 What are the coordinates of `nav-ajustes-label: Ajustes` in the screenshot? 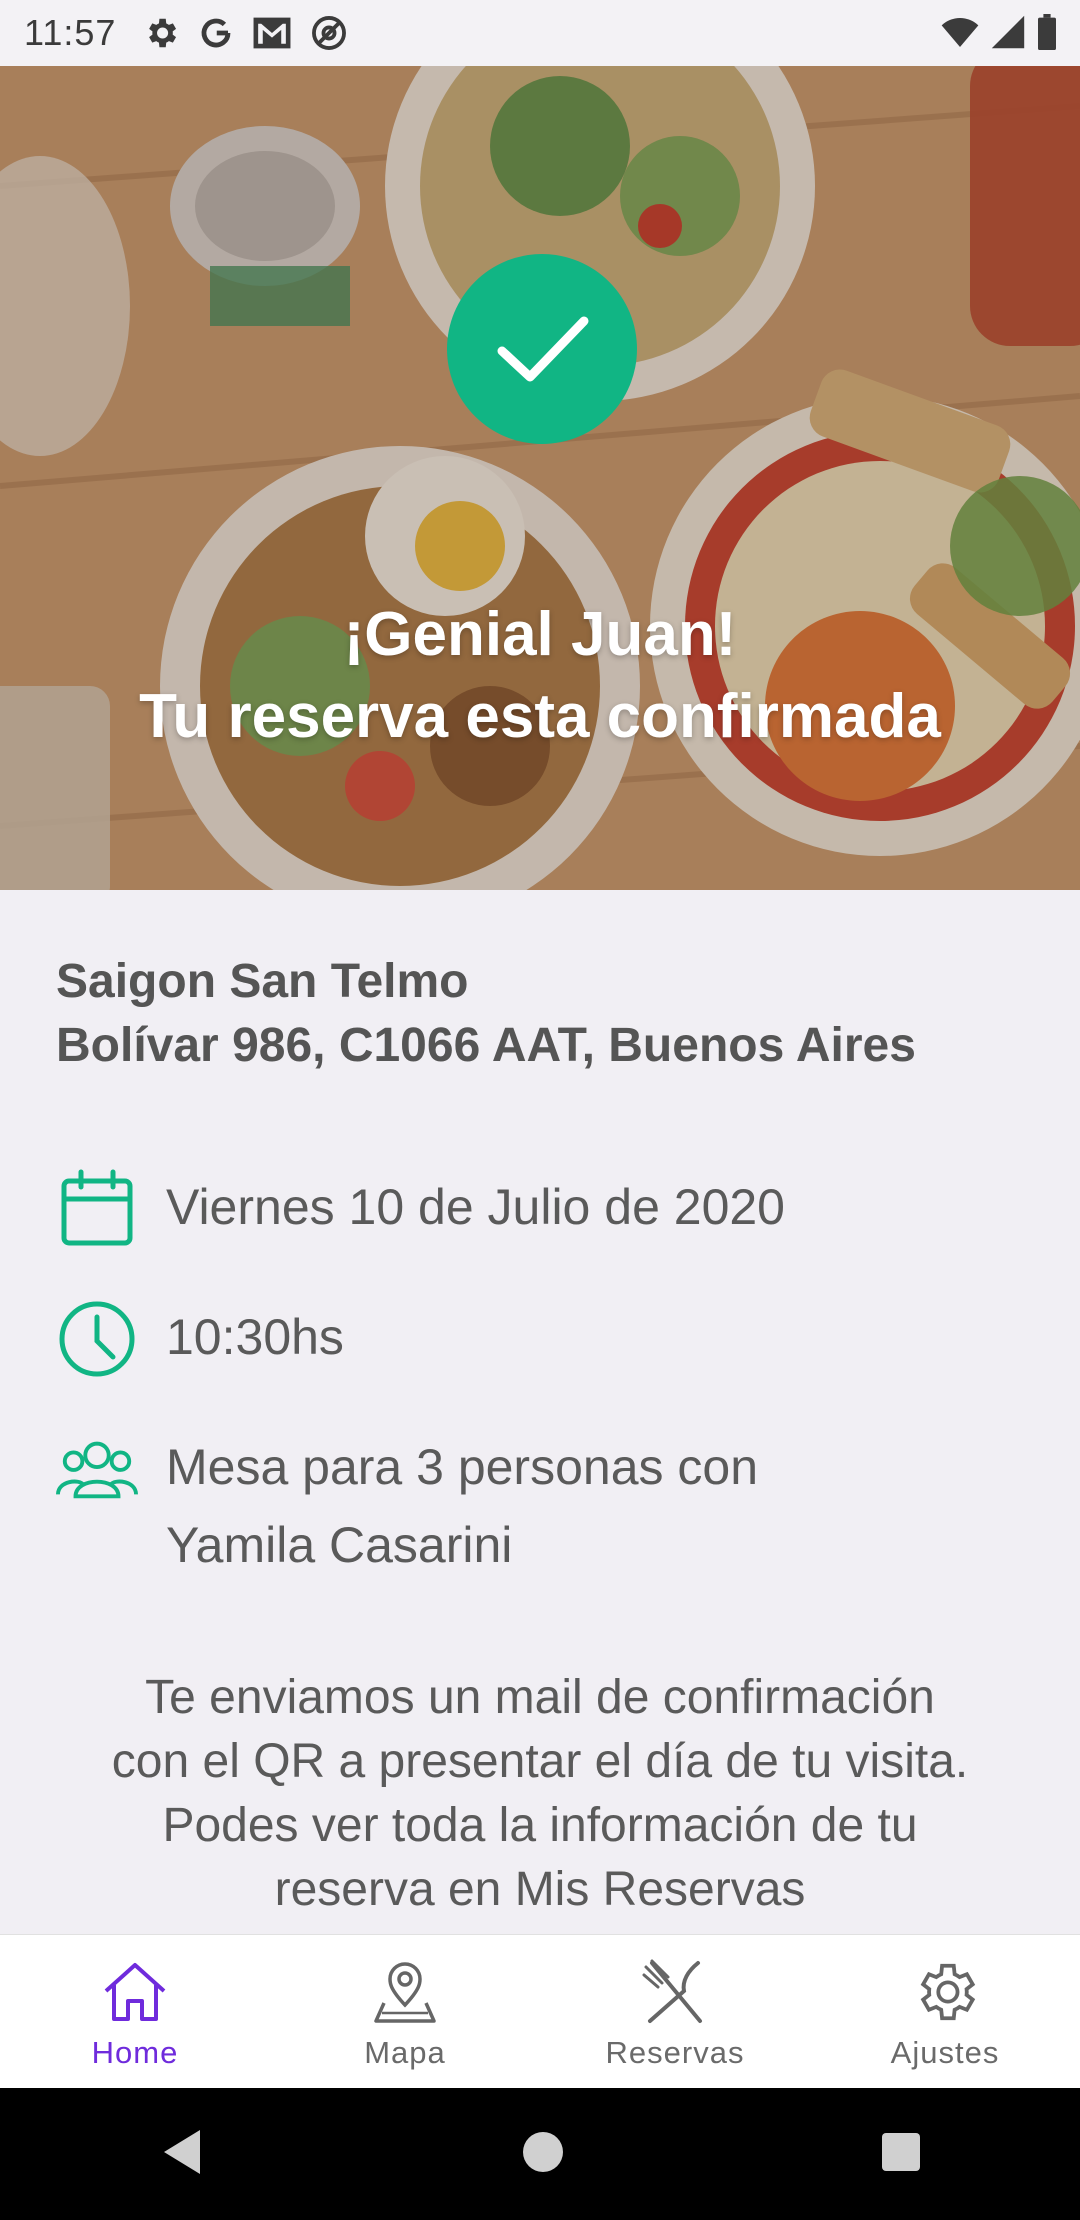 It's located at (945, 2052).